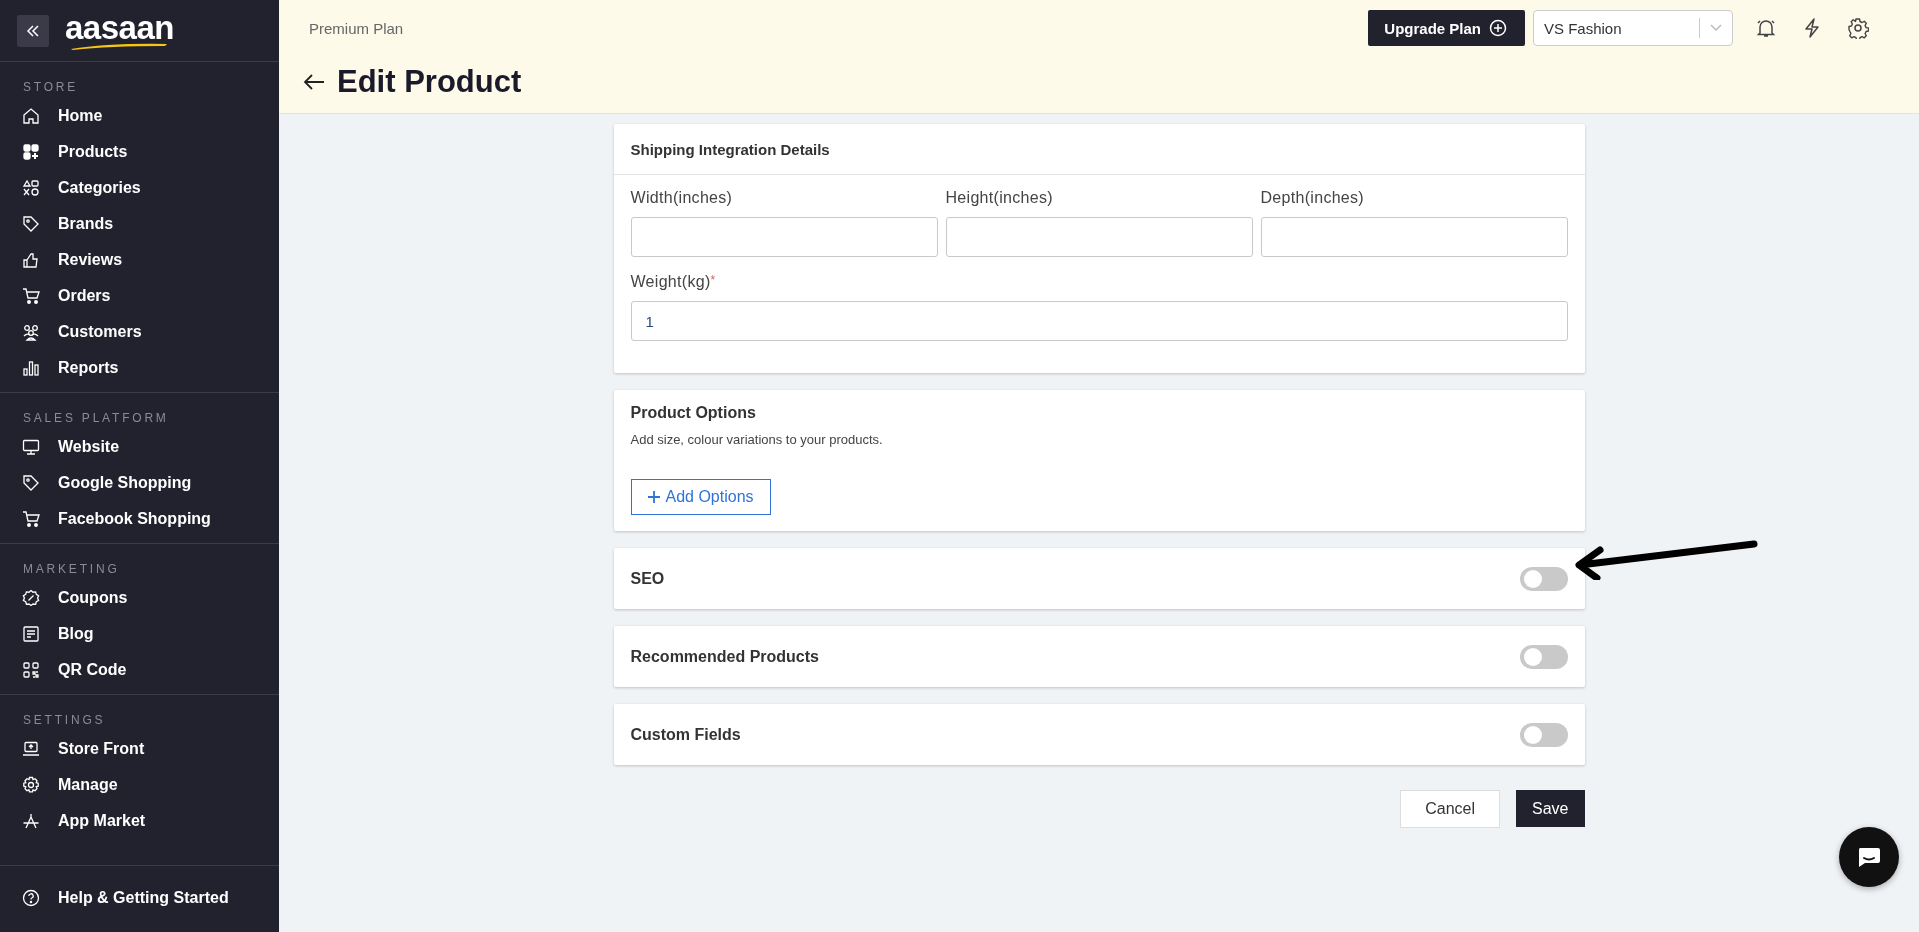 The height and width of the screenshot is (932, 1919). What do you see at coordinates (31, 670) in the screenshot?
I see `qr-icon` at bounding box center [31, 670].